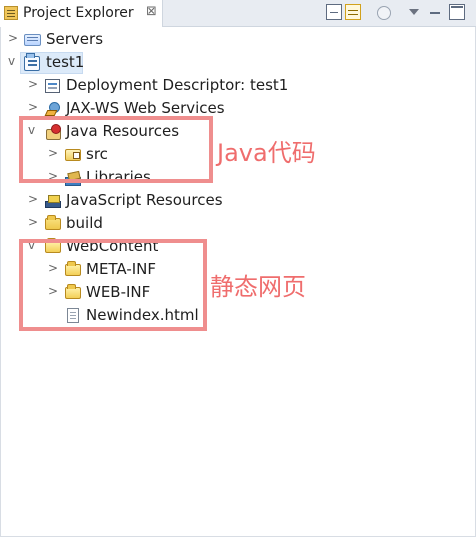 Image resolution: width=476 pixels, height=537 pixels. Describe the element at coordinates (334, 12) in the screenshot. I see `collapse-all-icon` at that location.